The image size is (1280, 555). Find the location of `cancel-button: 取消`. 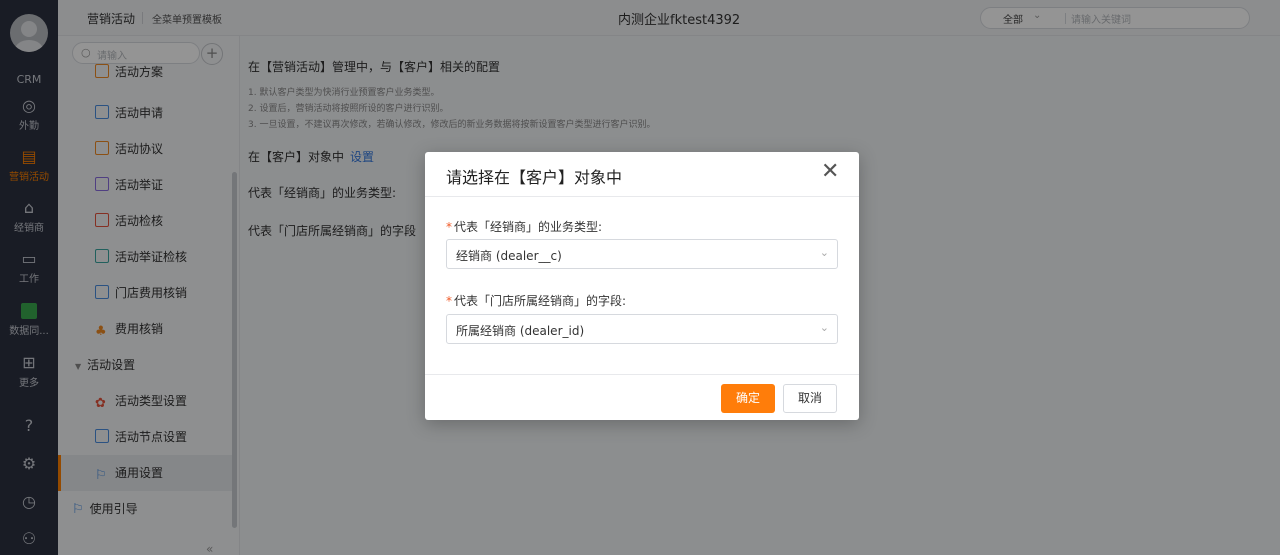

cancel-button: 取消 is located at coordinates (810, 398).